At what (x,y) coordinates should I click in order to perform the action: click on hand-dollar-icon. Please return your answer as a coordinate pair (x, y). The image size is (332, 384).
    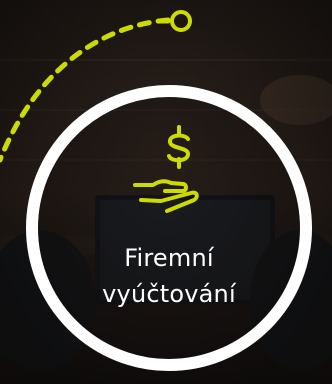
    Looking at the image, I should click on (166, 169).